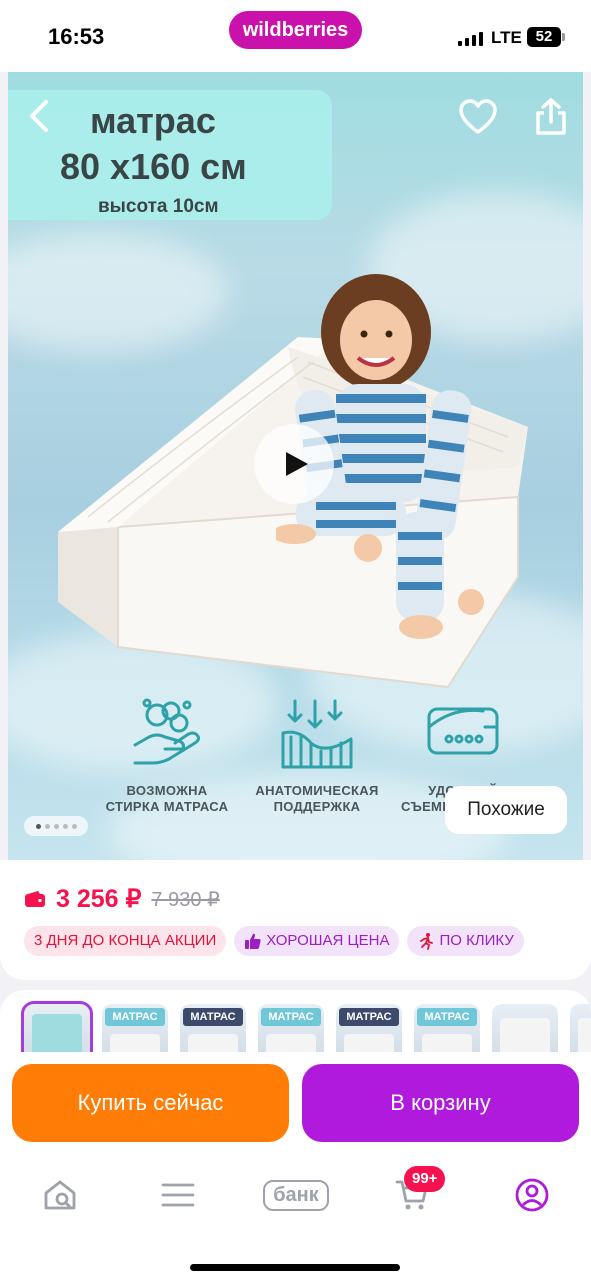  Describe the element at coordinates (167, 790) in the screenshot. I see `feature-washable-line1: ВОЗМОЖНА` at that location.